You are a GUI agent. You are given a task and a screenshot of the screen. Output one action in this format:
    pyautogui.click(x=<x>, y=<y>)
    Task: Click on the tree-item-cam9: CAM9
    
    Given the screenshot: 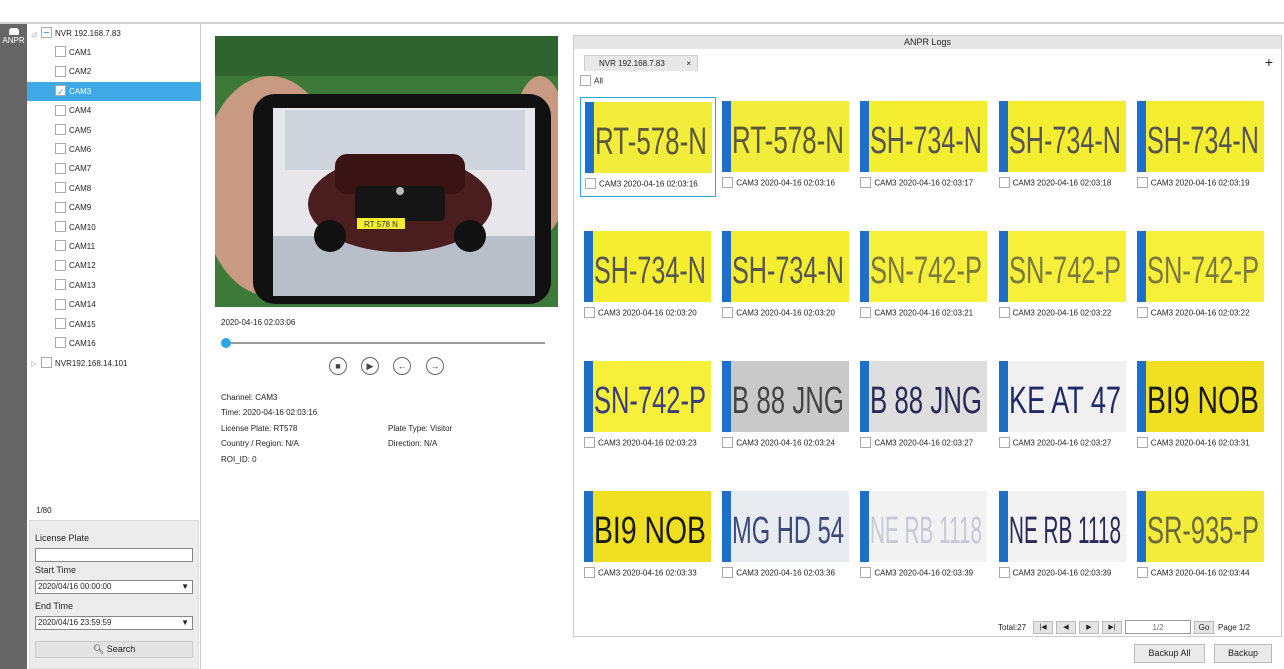 What is the action you would take?
    pyautogui.click(x=114, y=207)
    